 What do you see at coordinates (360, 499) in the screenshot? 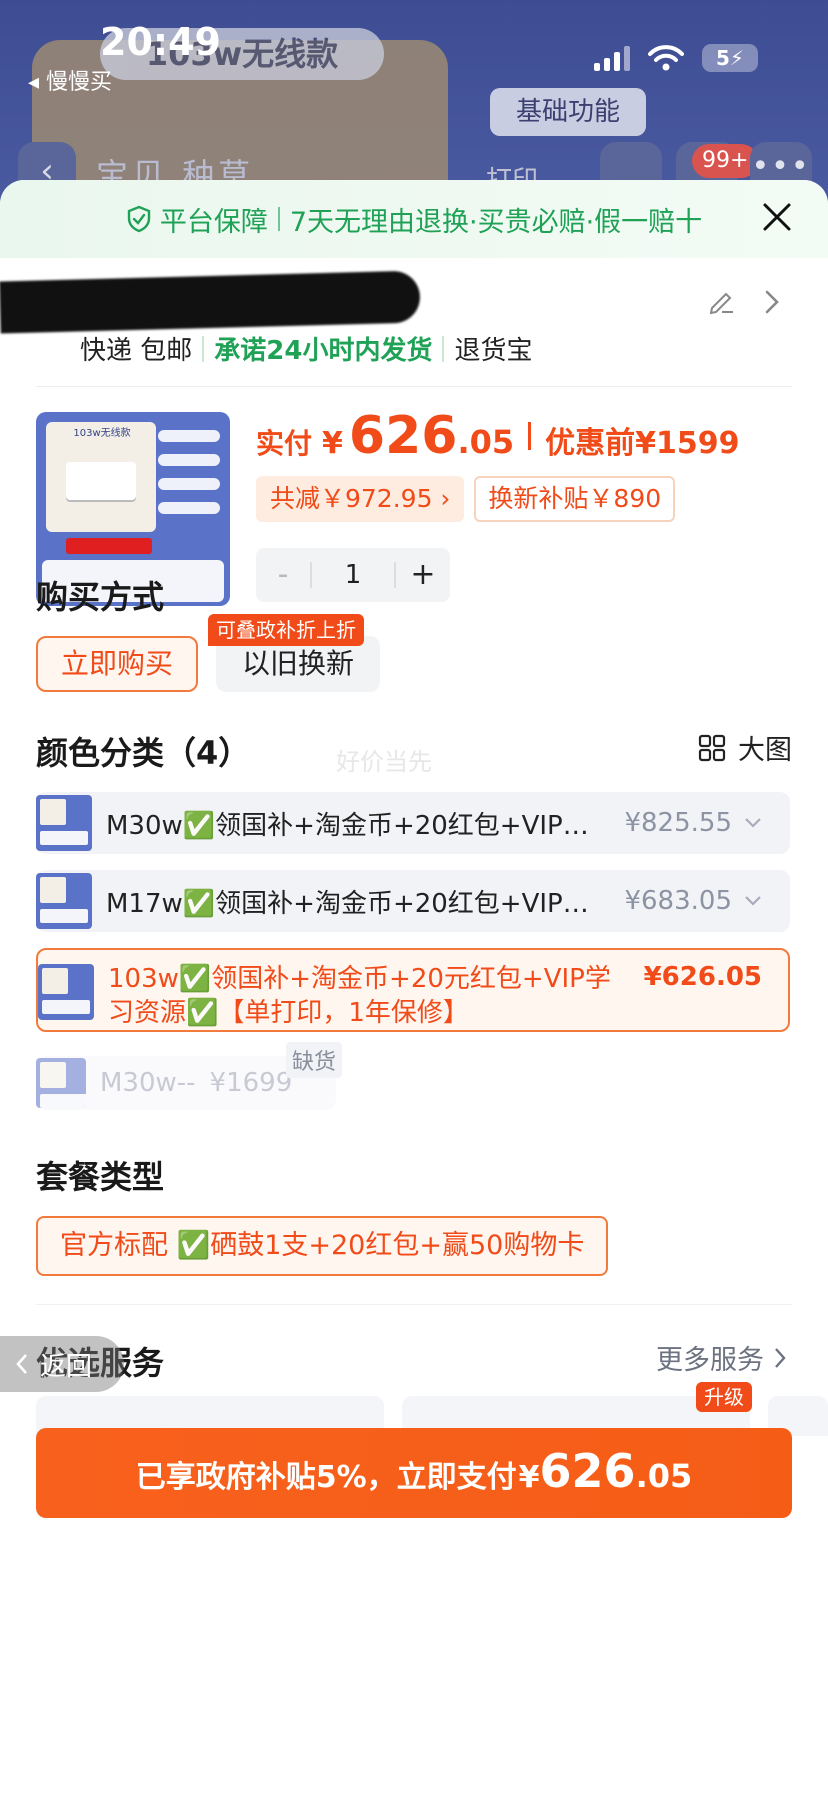
I see `total-discount-chip: 共减￥972.95 ›` at bounding box center [360, 499].